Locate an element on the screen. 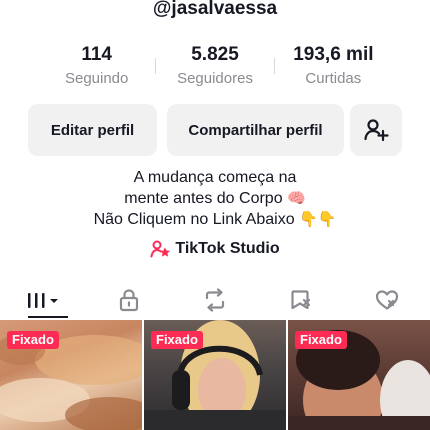  stat-likes-label: Curtidas is located at coordinates (333, 78).